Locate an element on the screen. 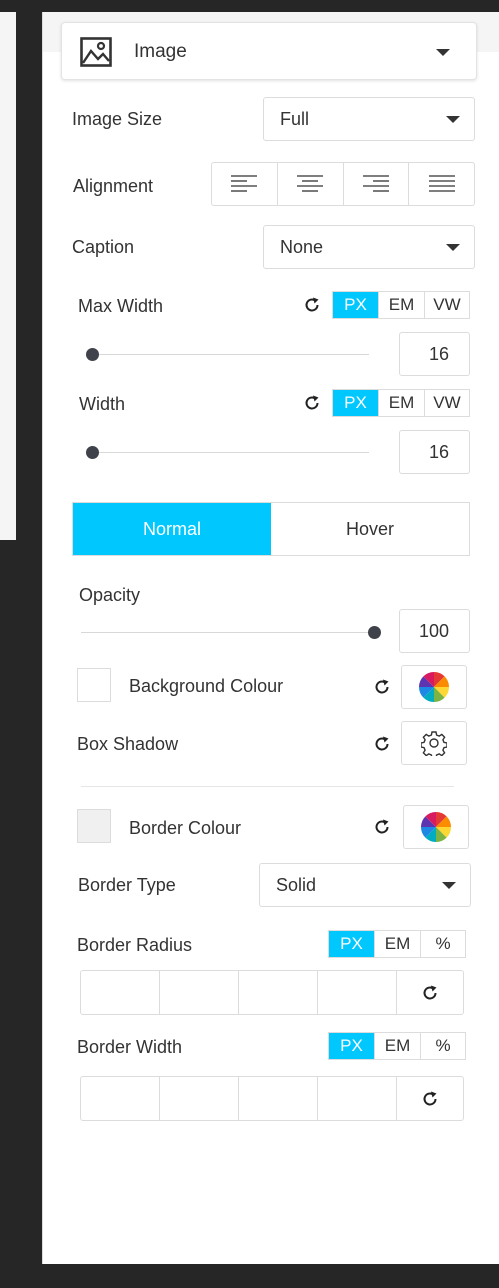 The image size is (499, 1288). align-left-icon is located at coordinates (244, 183).